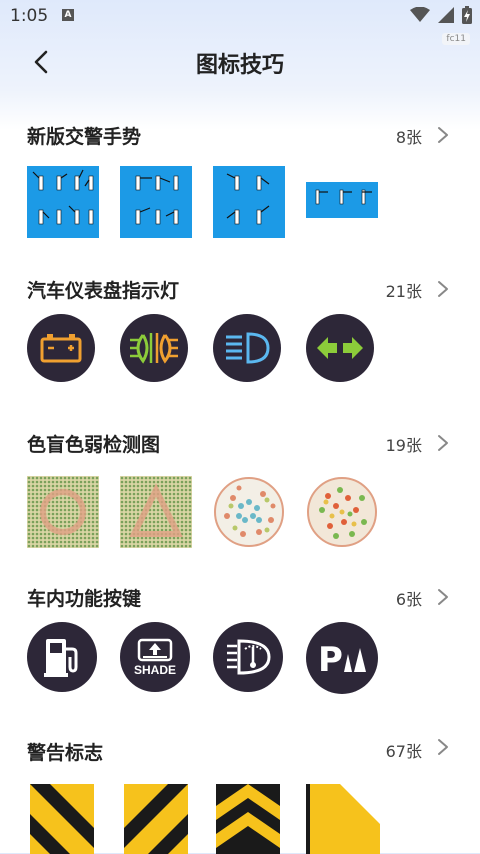  I want to click on shade-label: SHADE, so click(154, 669).